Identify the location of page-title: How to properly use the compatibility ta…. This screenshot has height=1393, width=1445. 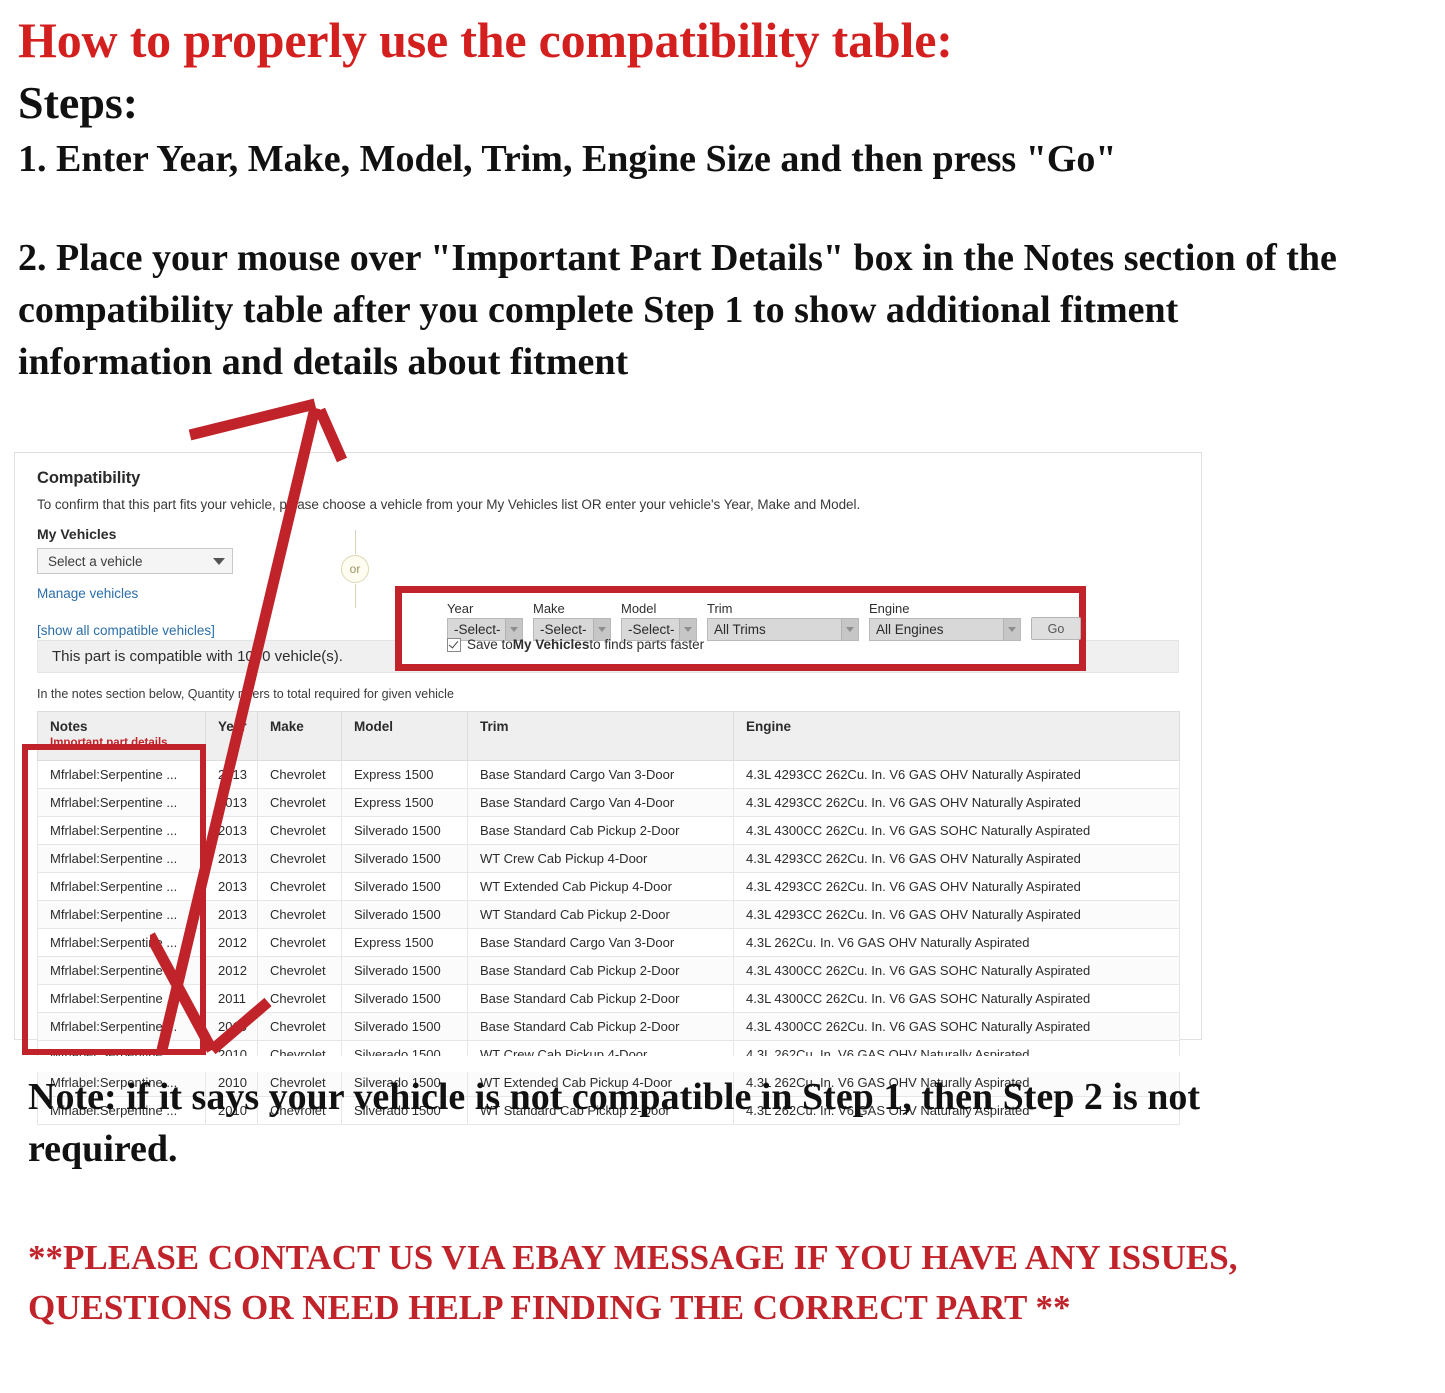
(485, 40).